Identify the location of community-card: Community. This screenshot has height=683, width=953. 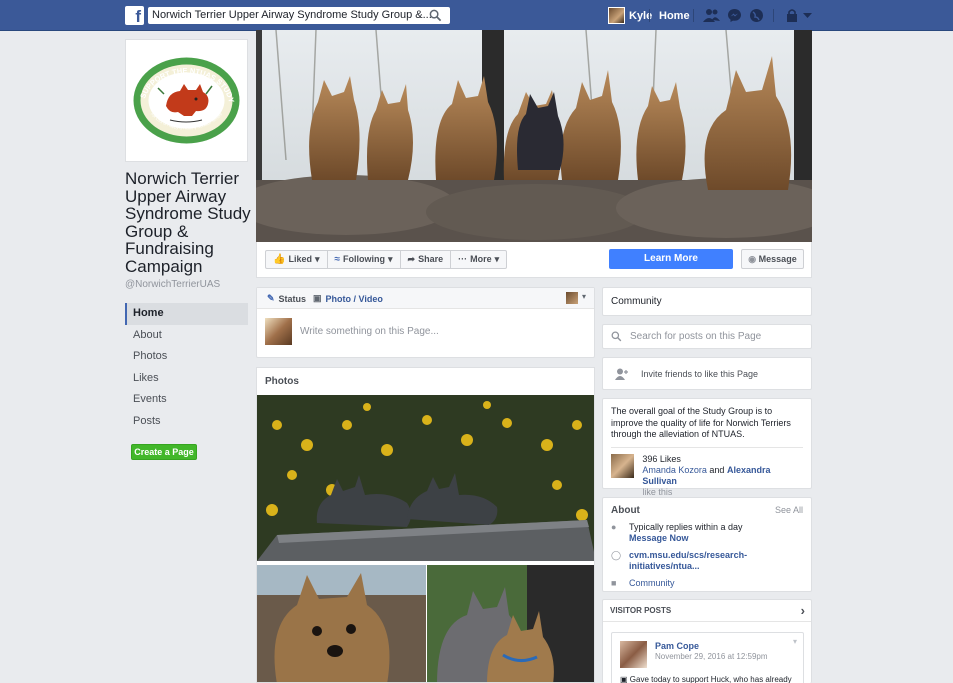
(707, 301).